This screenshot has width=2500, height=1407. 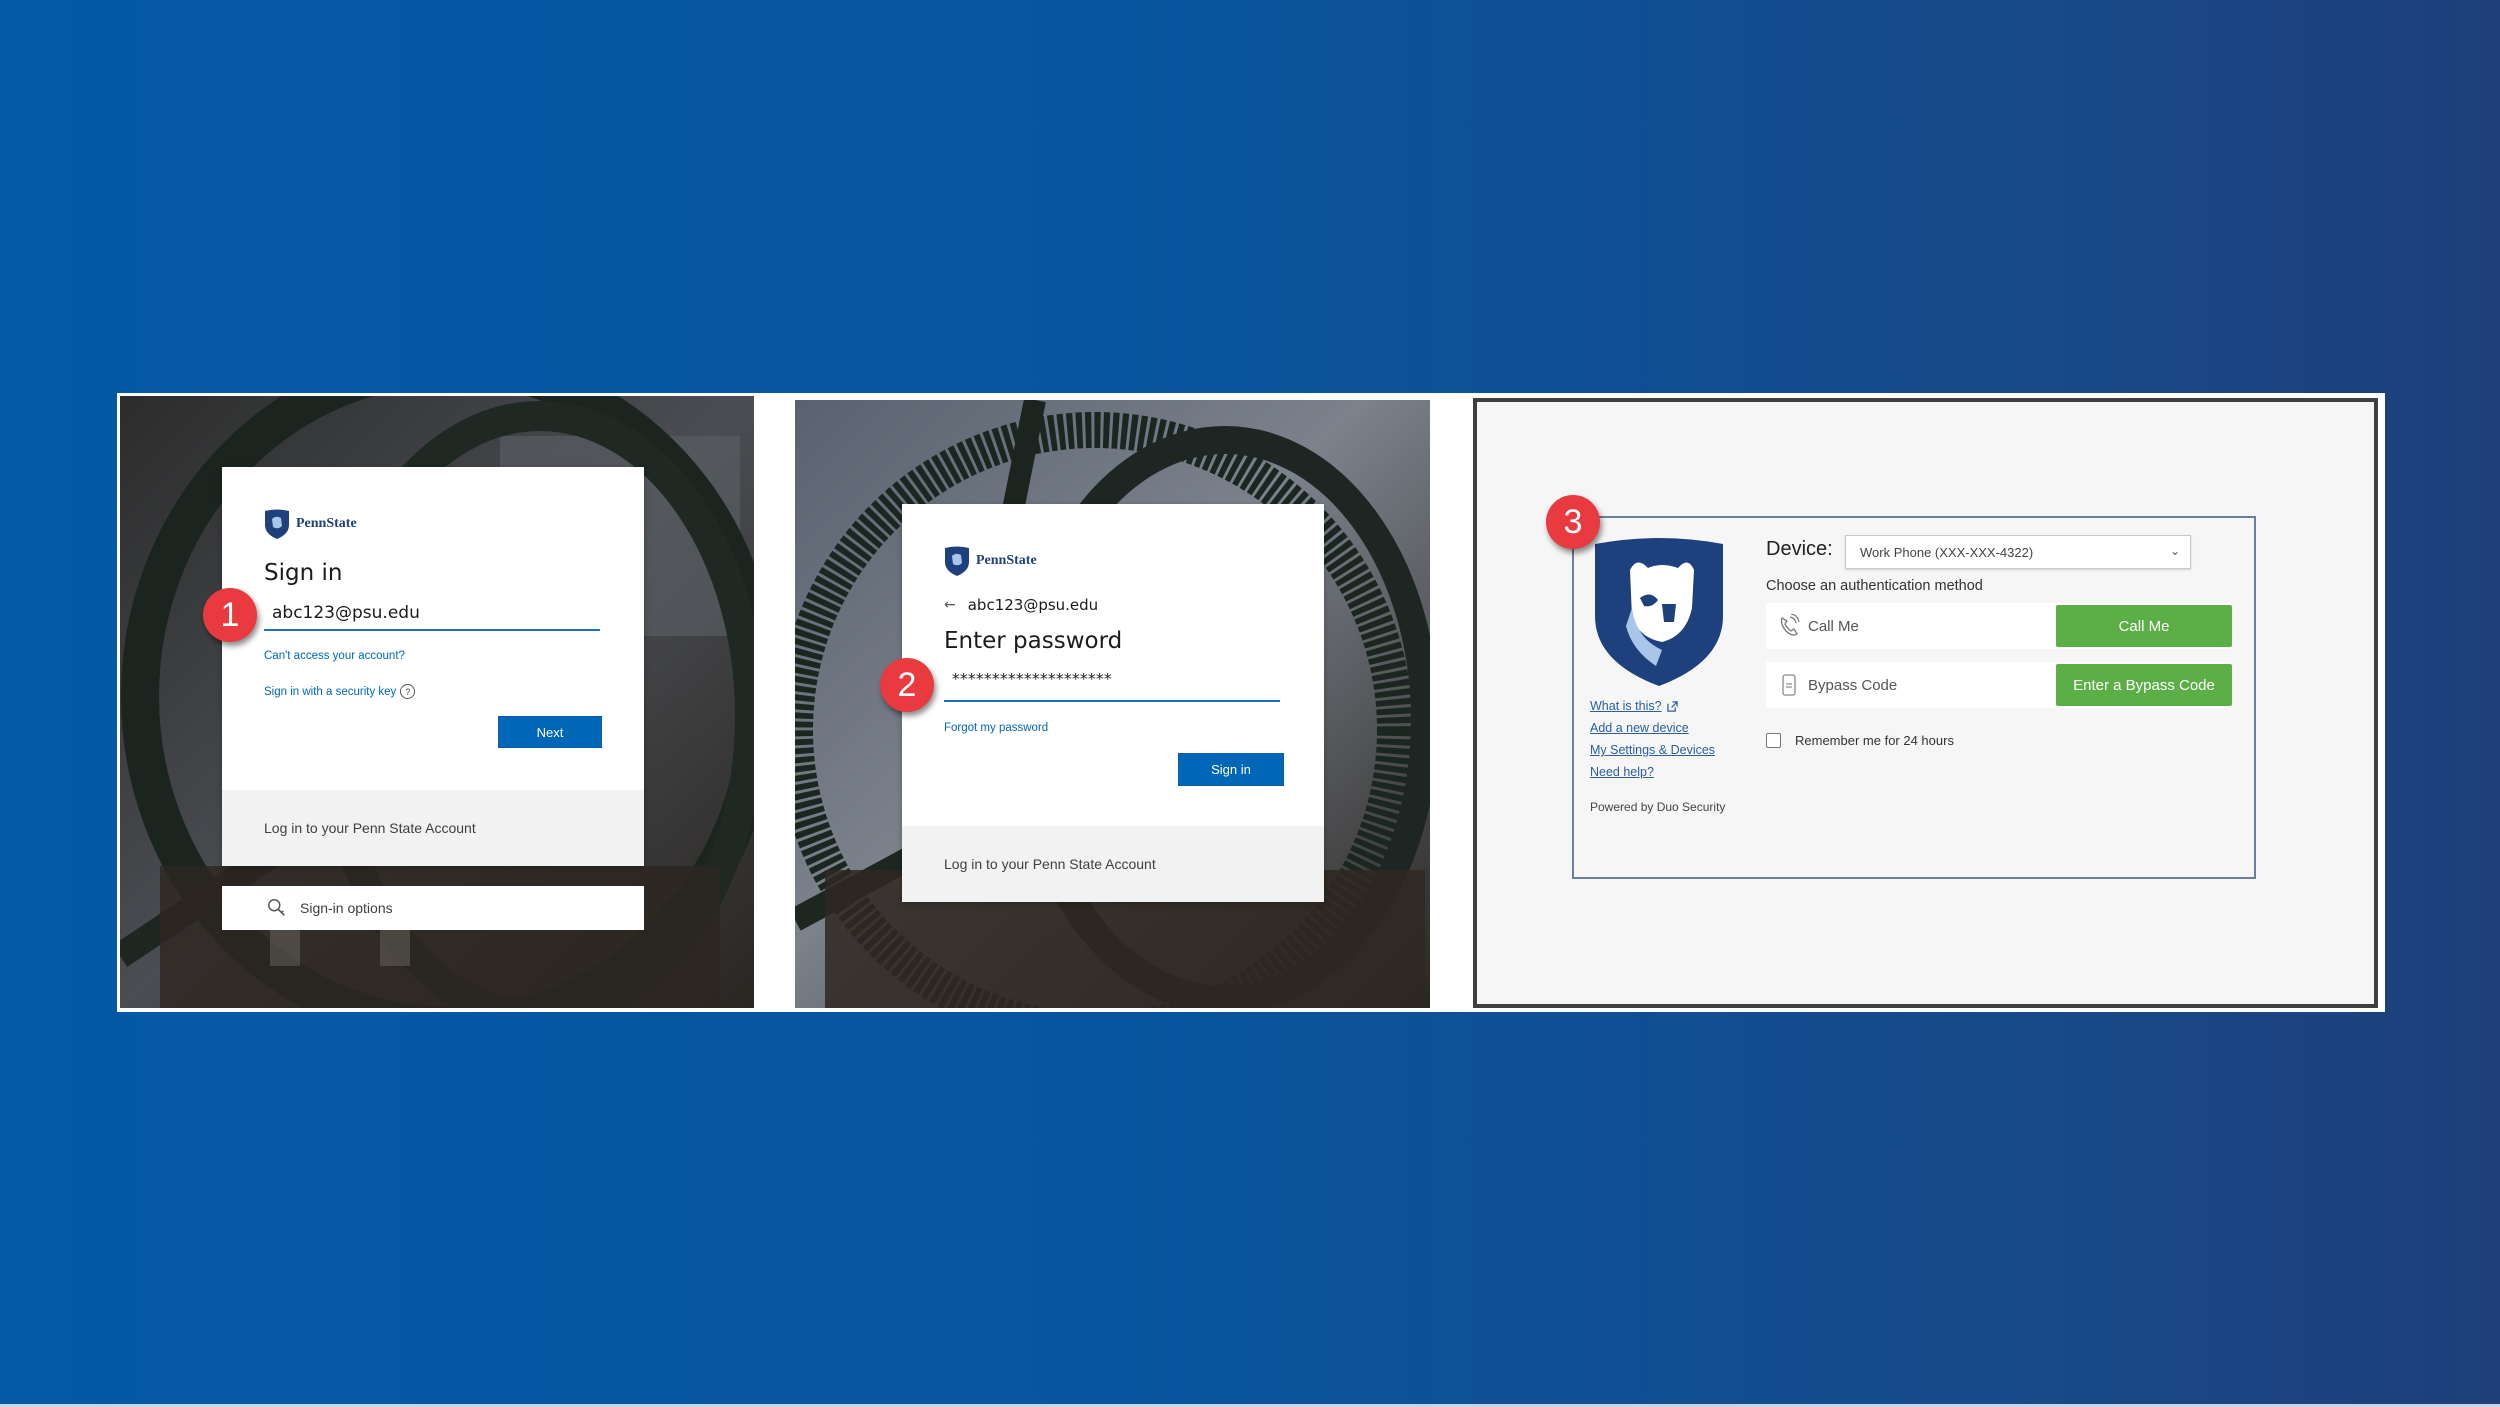 What do you see at coordinates (330, 691) in the screenshot?
I see `security-key-link-label: Sign in with a security key` at bounding box center [330, 691].